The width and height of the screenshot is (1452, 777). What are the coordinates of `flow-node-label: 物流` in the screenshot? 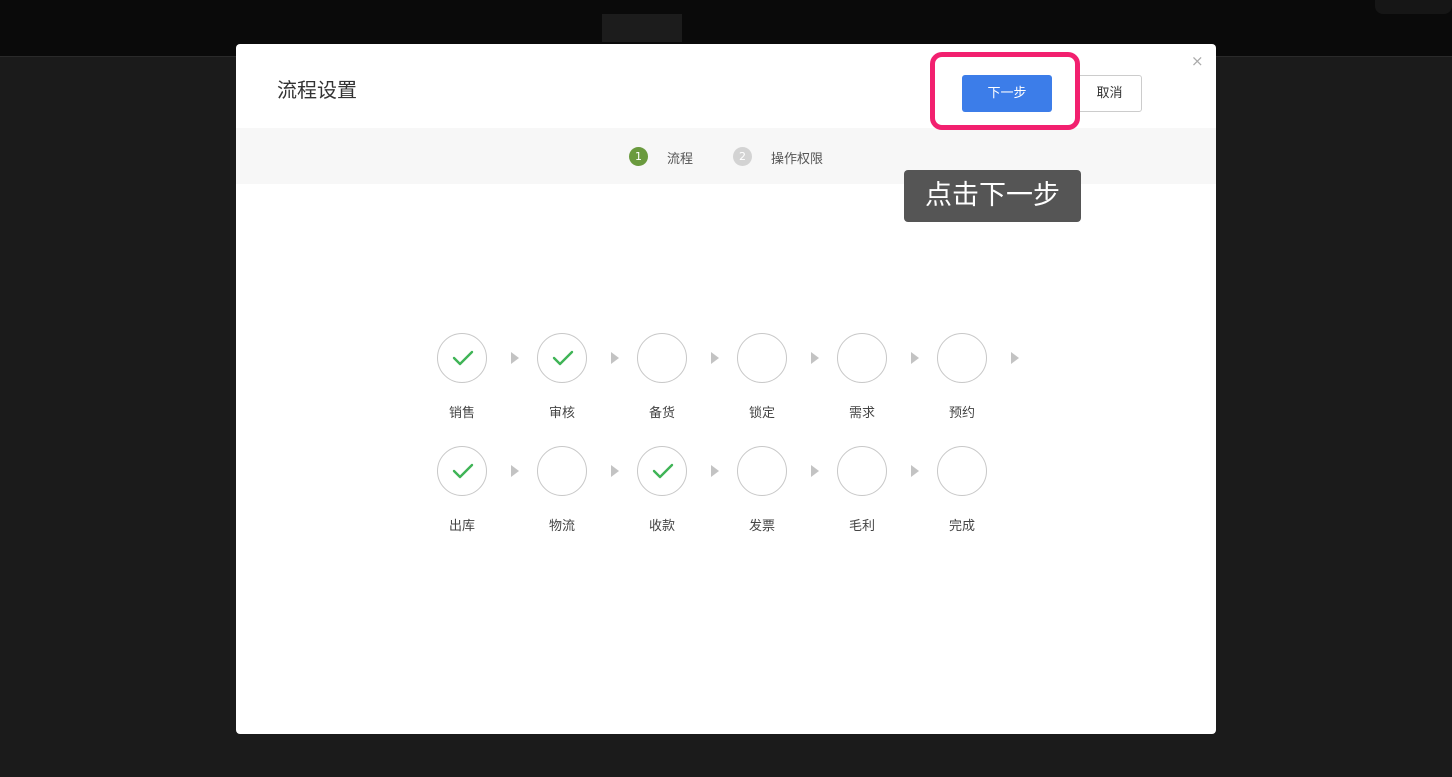 It's located at (561, 526).